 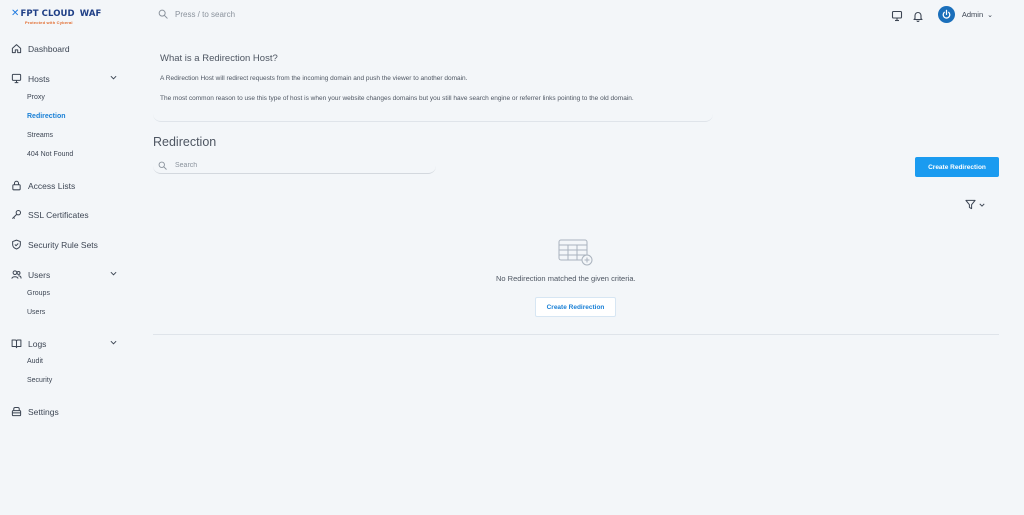 I want to click on sidebar-item-label: Settings, so click(x=43, y=411).